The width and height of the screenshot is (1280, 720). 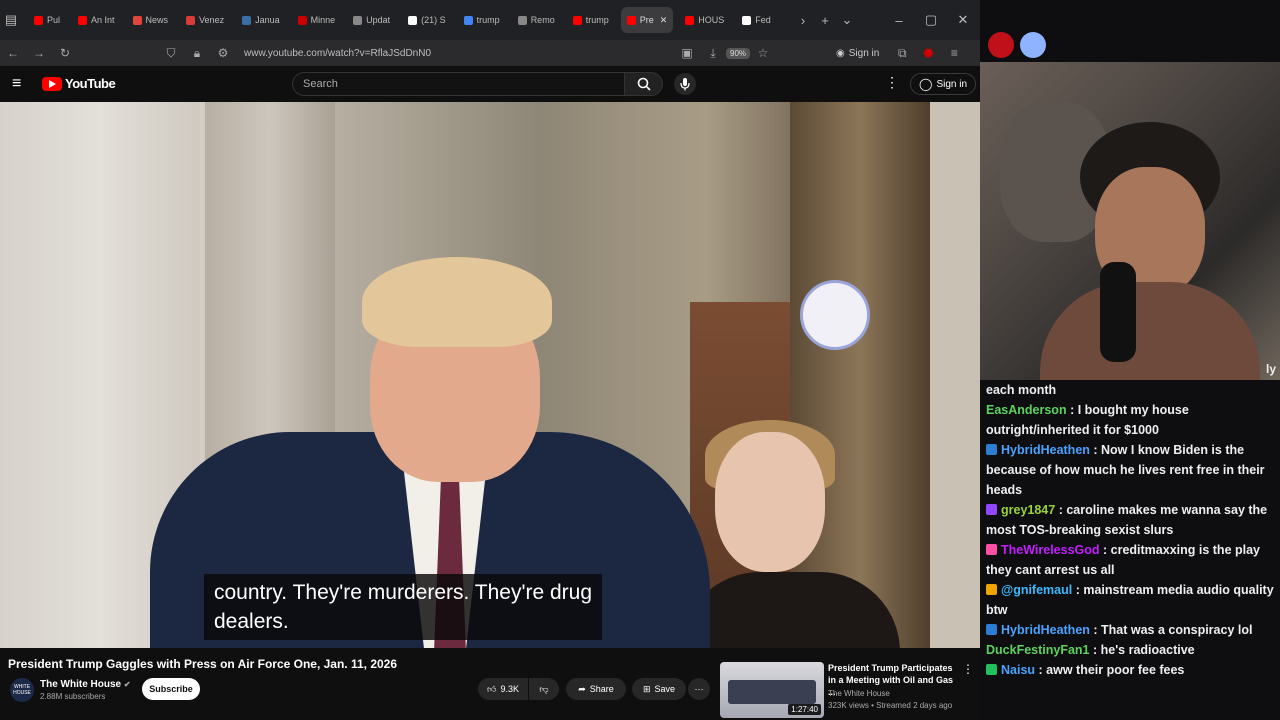 I want to click on youtube-sign-in-button: ◯ Sign in, so click(x=943, y=84).